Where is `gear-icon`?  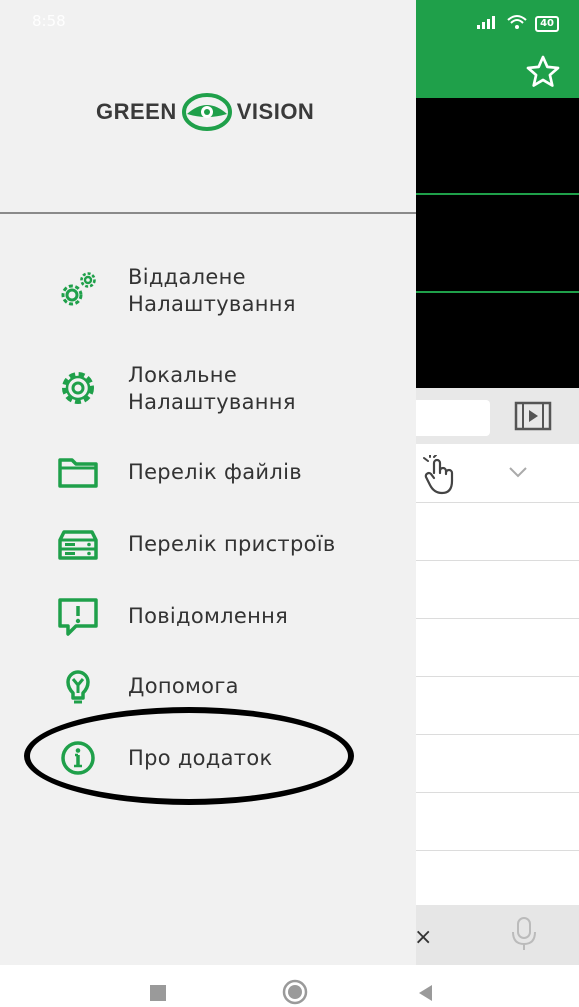
gear-icon is located at coordinates (78, 388).